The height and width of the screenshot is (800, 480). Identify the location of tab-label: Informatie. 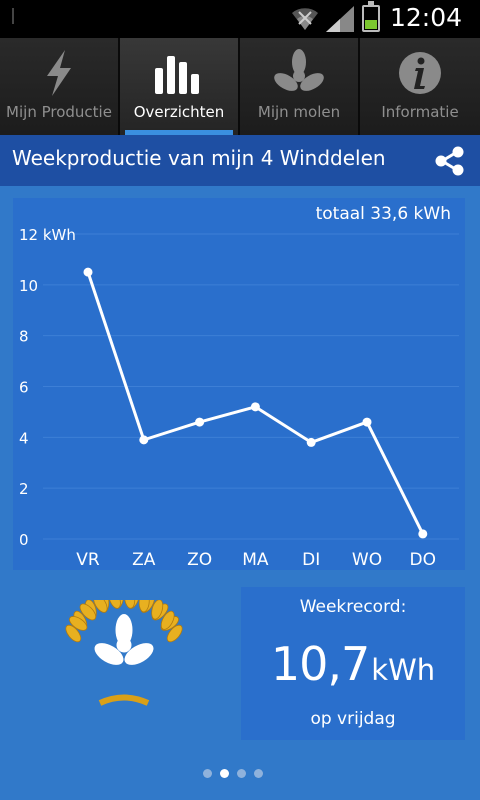
(420, 112).